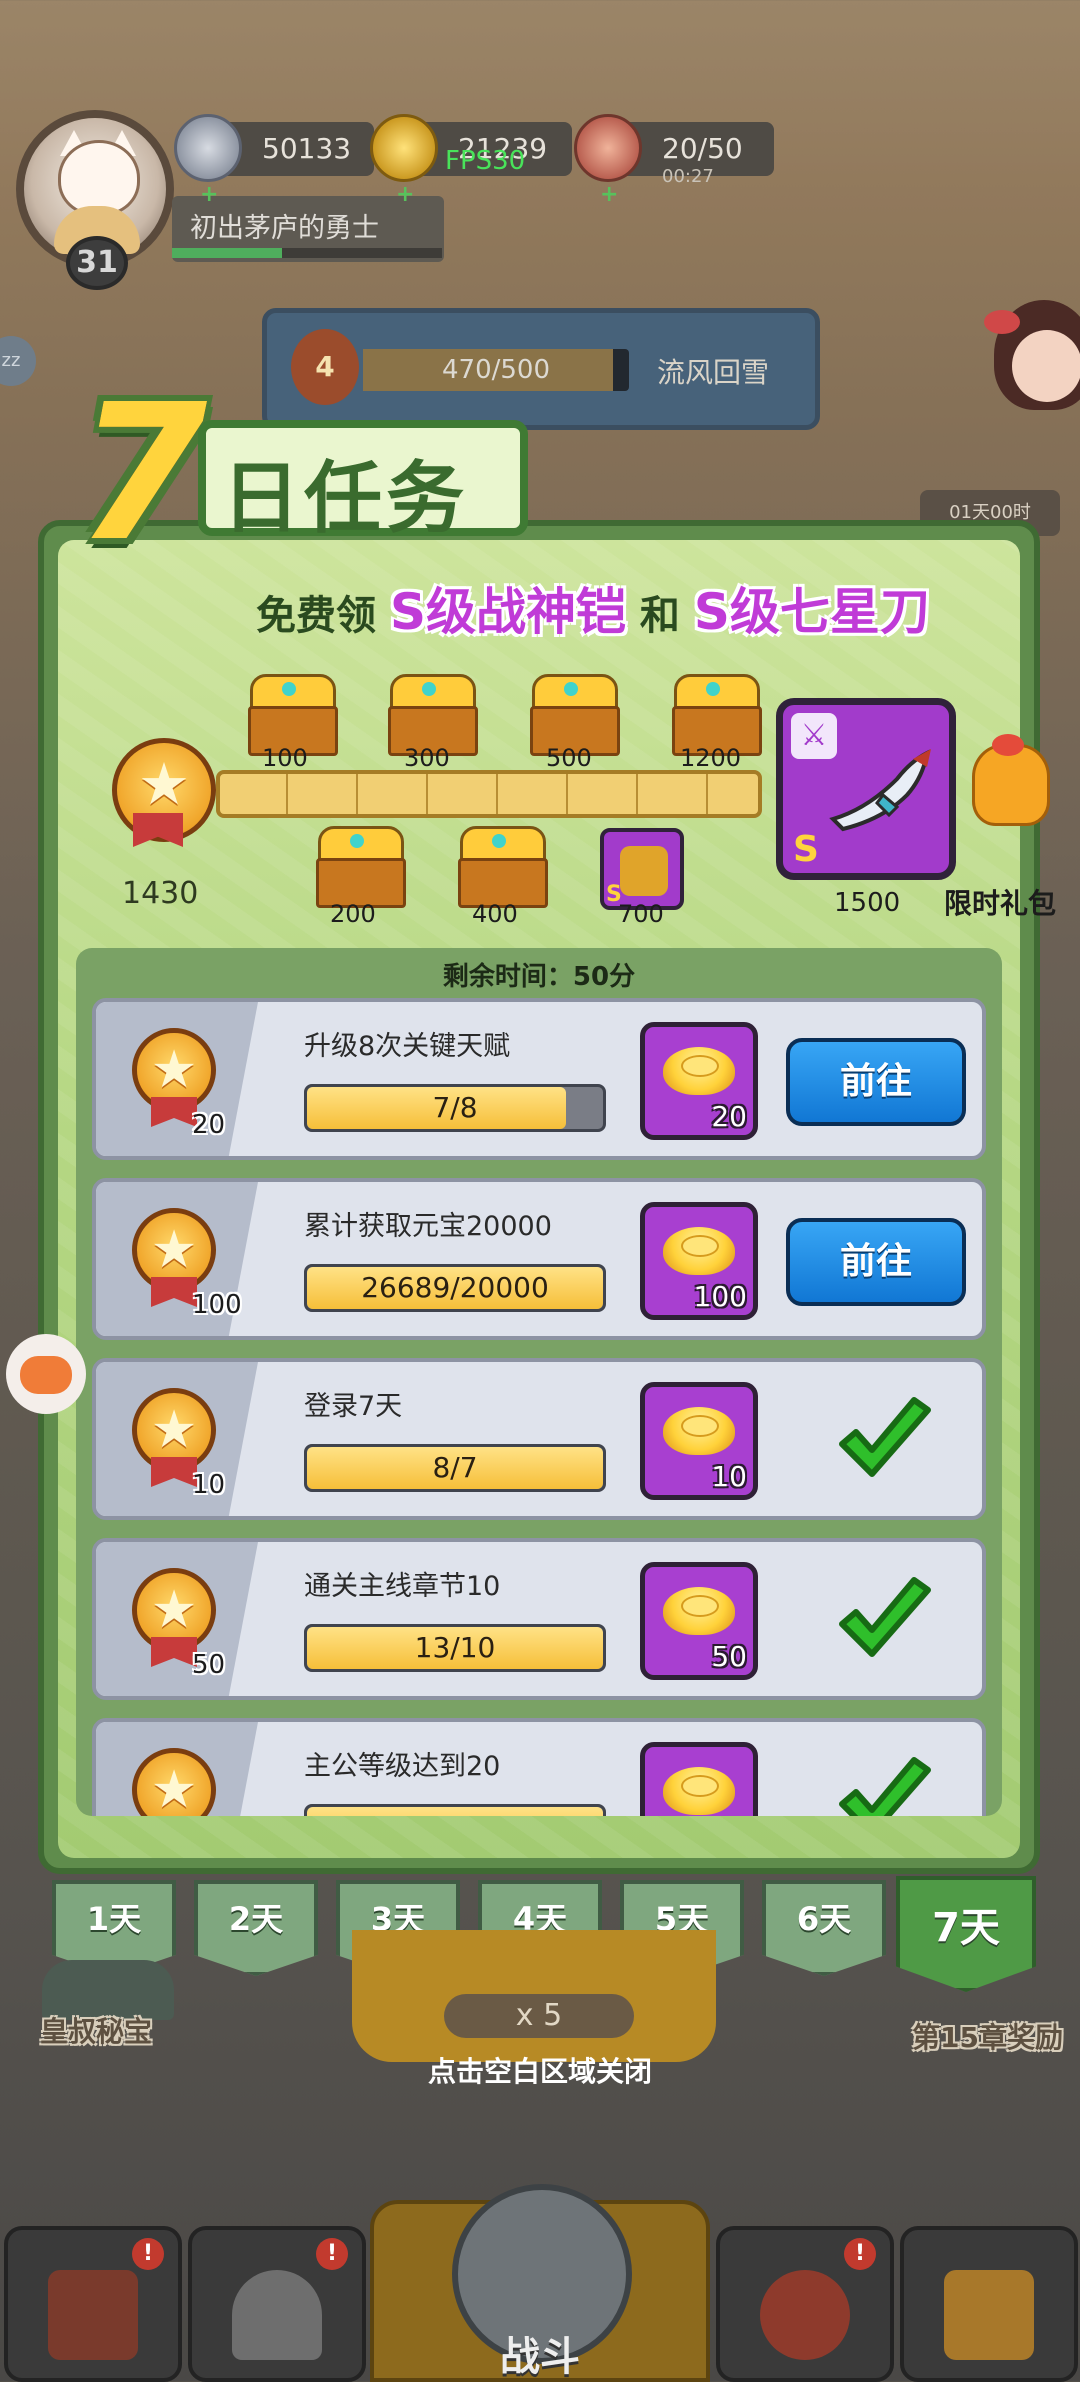 The width and height of the screenshot is (1080, 2382). I want to click on nav-shop-button: !, so click(93, 2304).